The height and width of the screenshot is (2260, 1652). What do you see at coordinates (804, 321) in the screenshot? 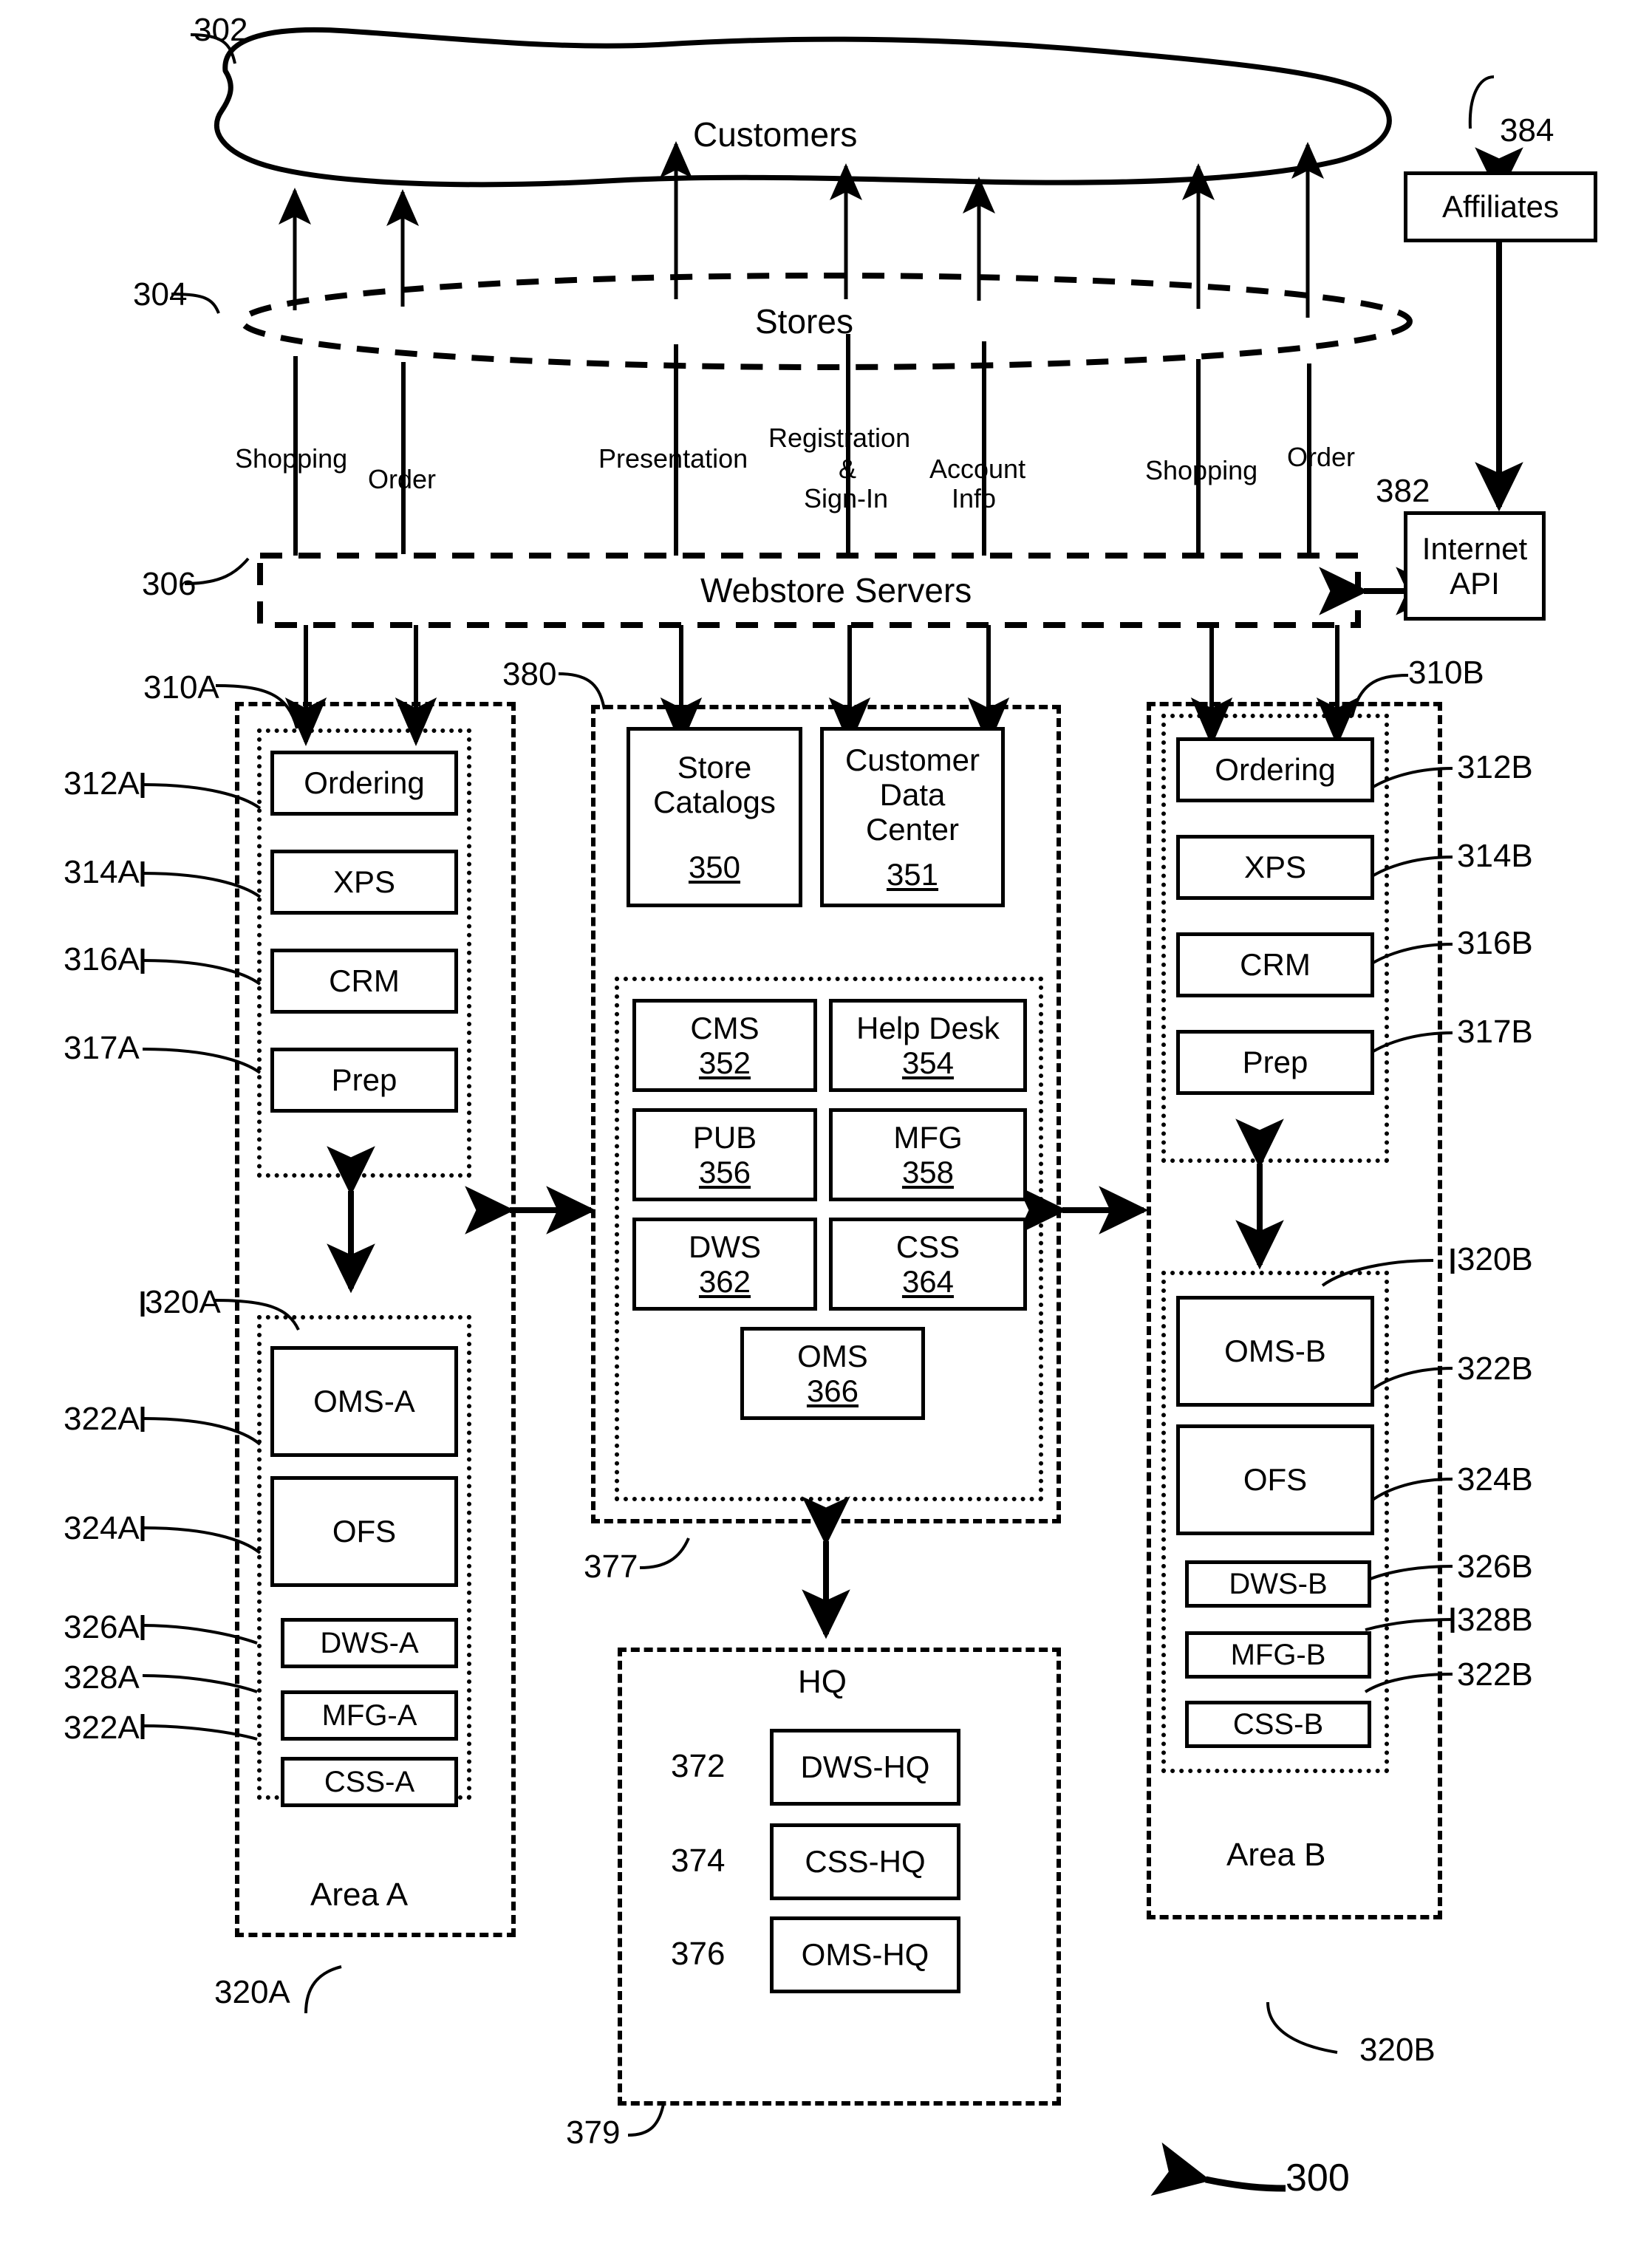
I see `stores-label: Stores` at bounding box center [804, 321].